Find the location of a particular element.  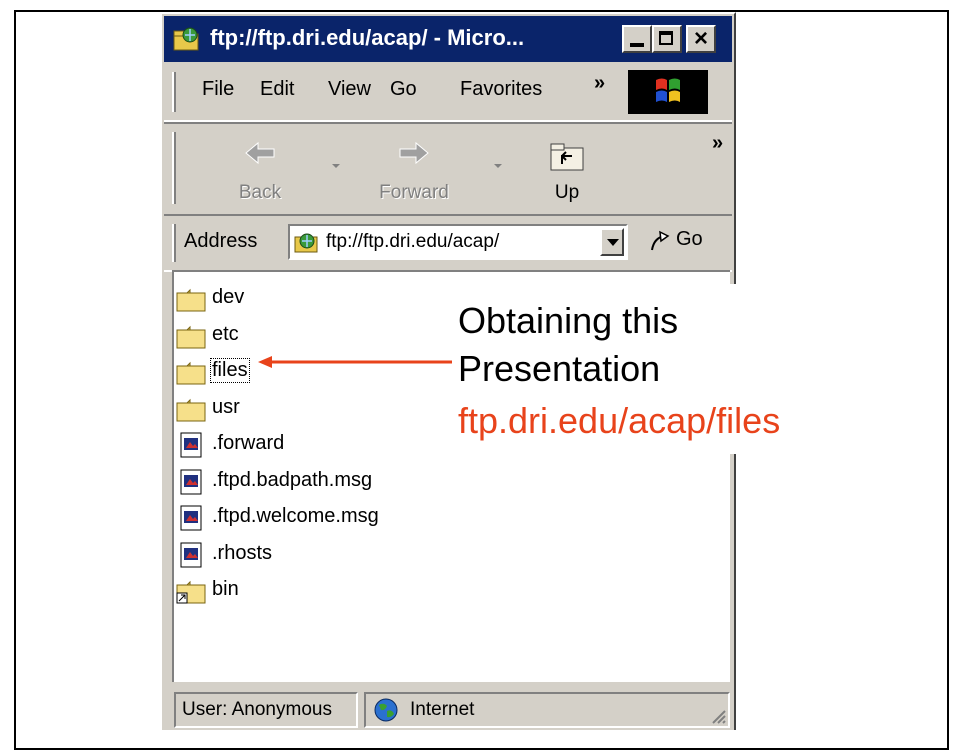

windows-logo is located at coordinates (668, 92).